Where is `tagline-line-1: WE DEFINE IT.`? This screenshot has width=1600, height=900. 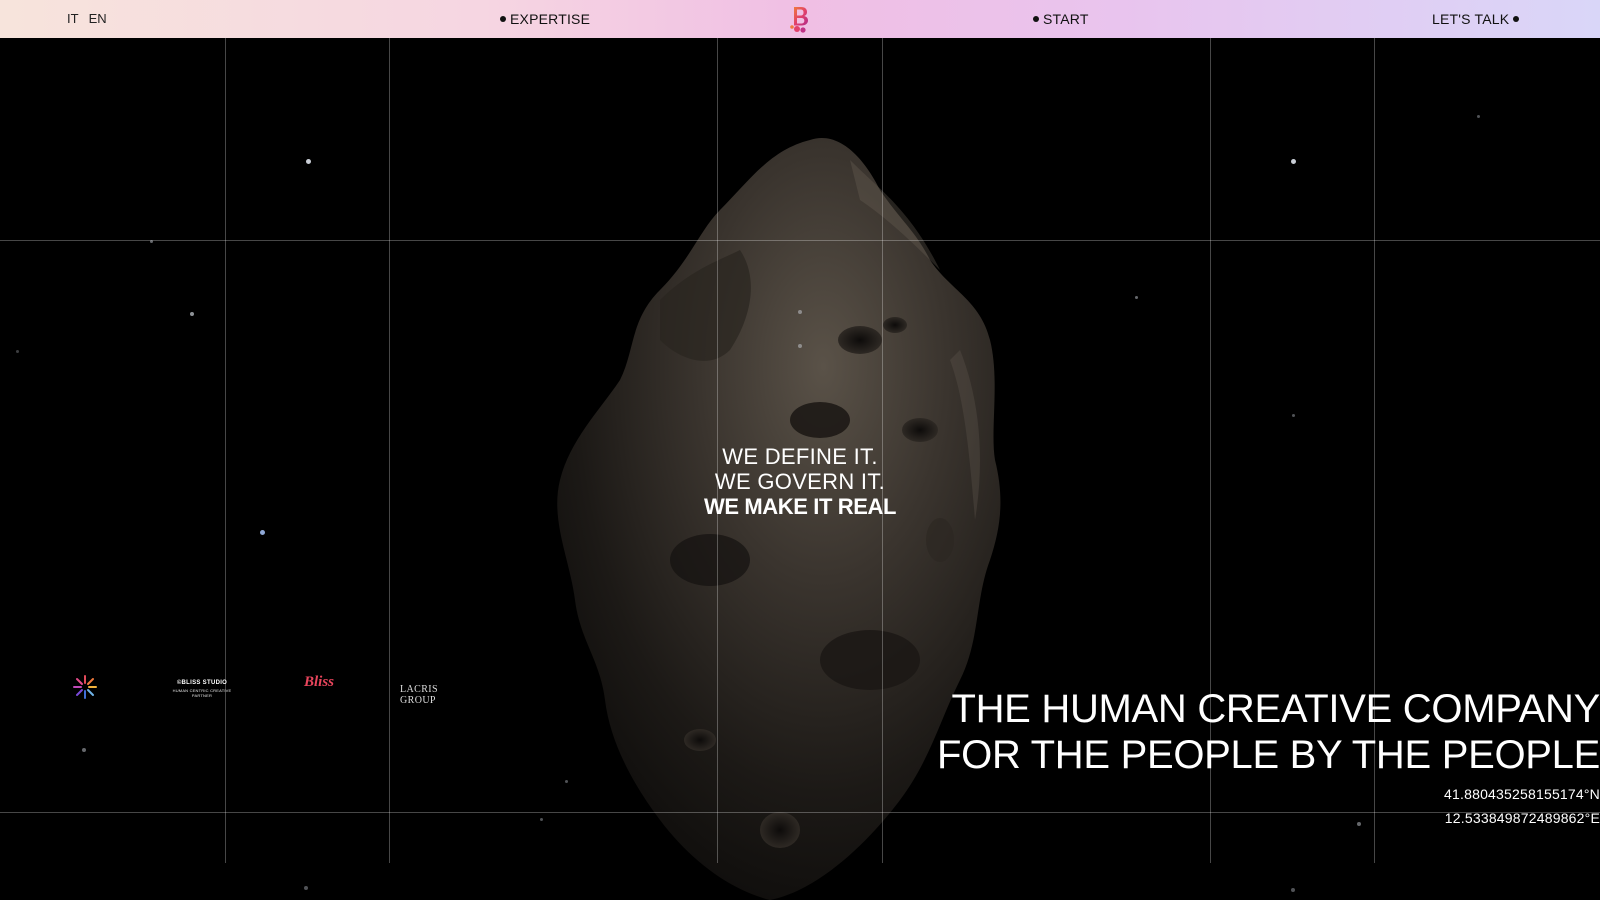
tagline-line-1: WE DEFINE IT. is located at coordinates (800, 456).